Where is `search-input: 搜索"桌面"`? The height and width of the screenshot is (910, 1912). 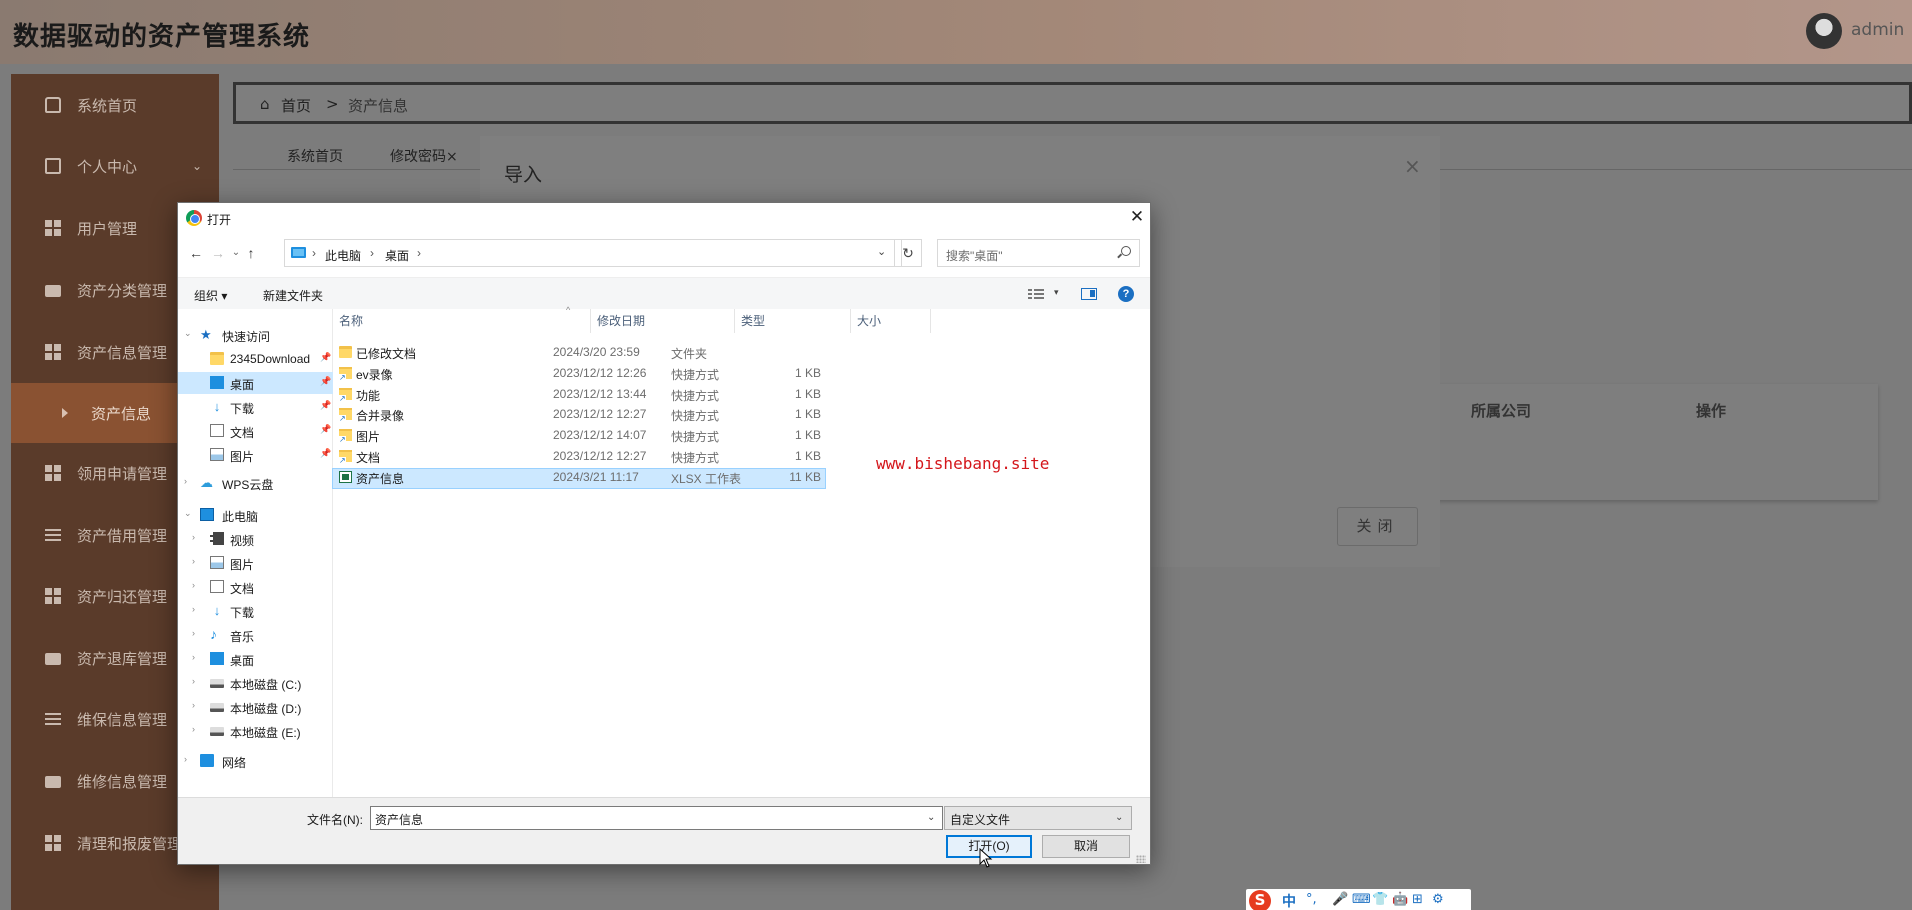 search-input: 搜索"桌面" is located at coordinates (1038, 253).